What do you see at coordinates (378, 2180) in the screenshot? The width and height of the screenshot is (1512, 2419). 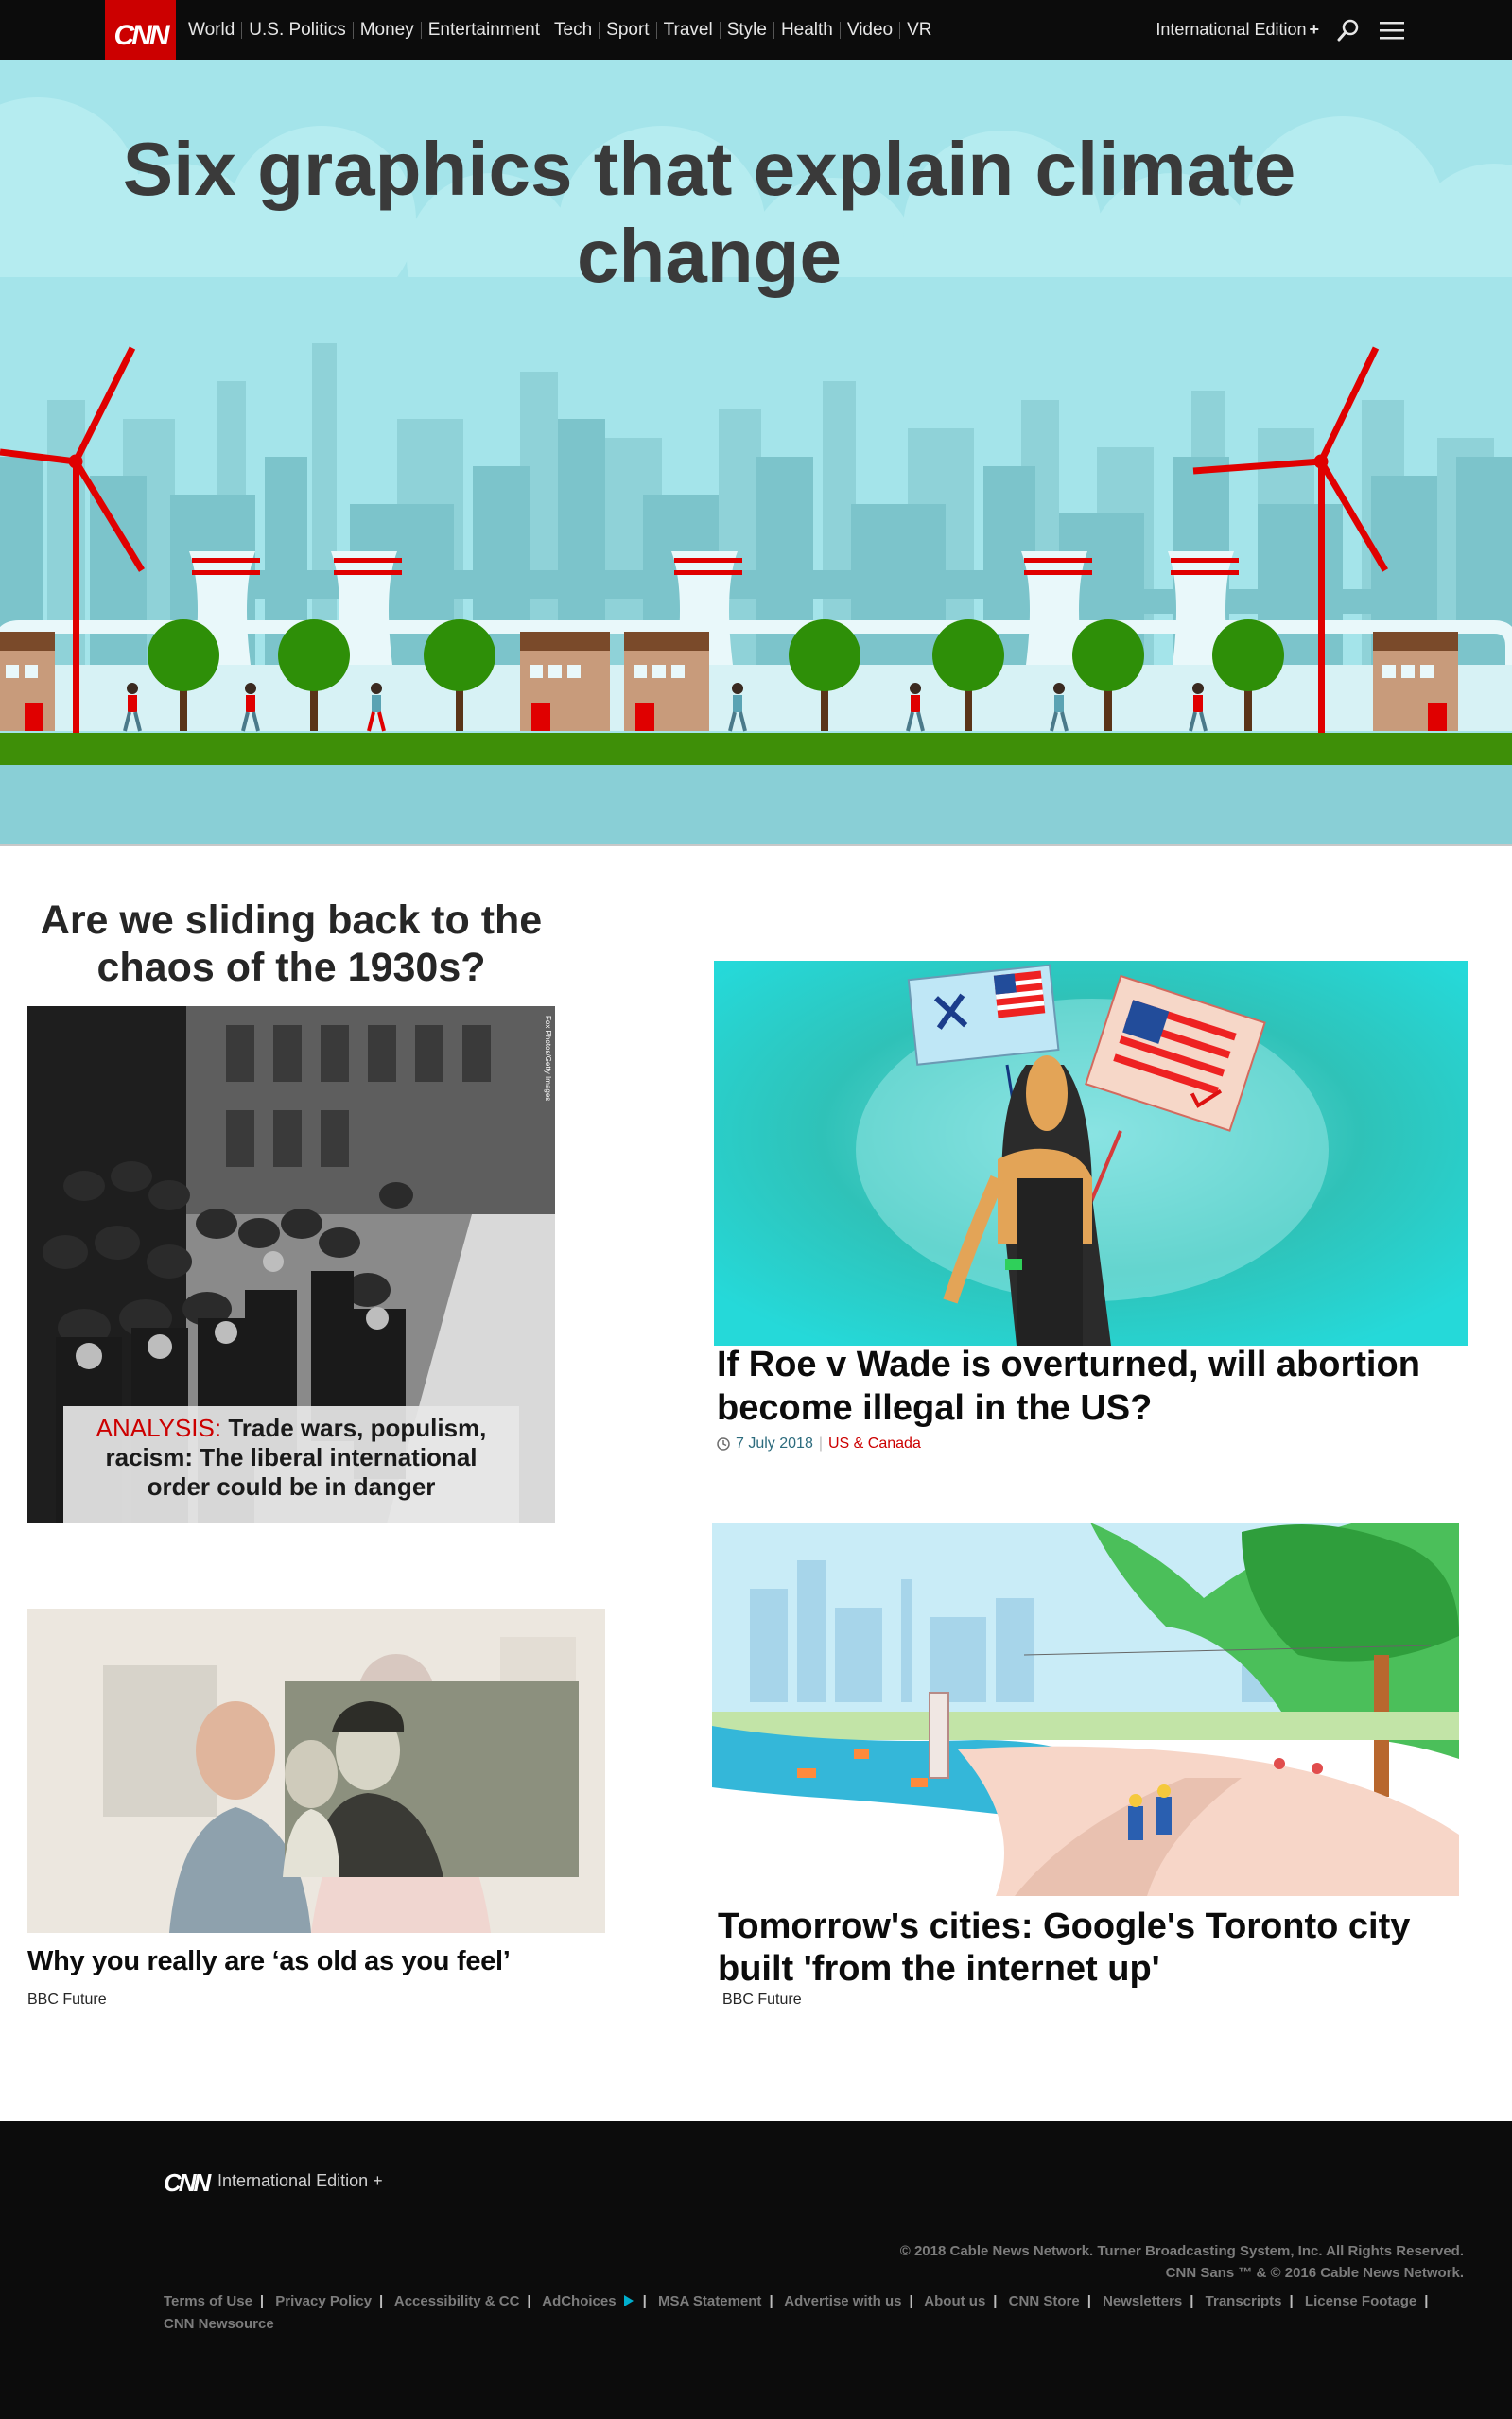 I see `footer-edition-plus-icon: +` at bounding box center [378, 2180].